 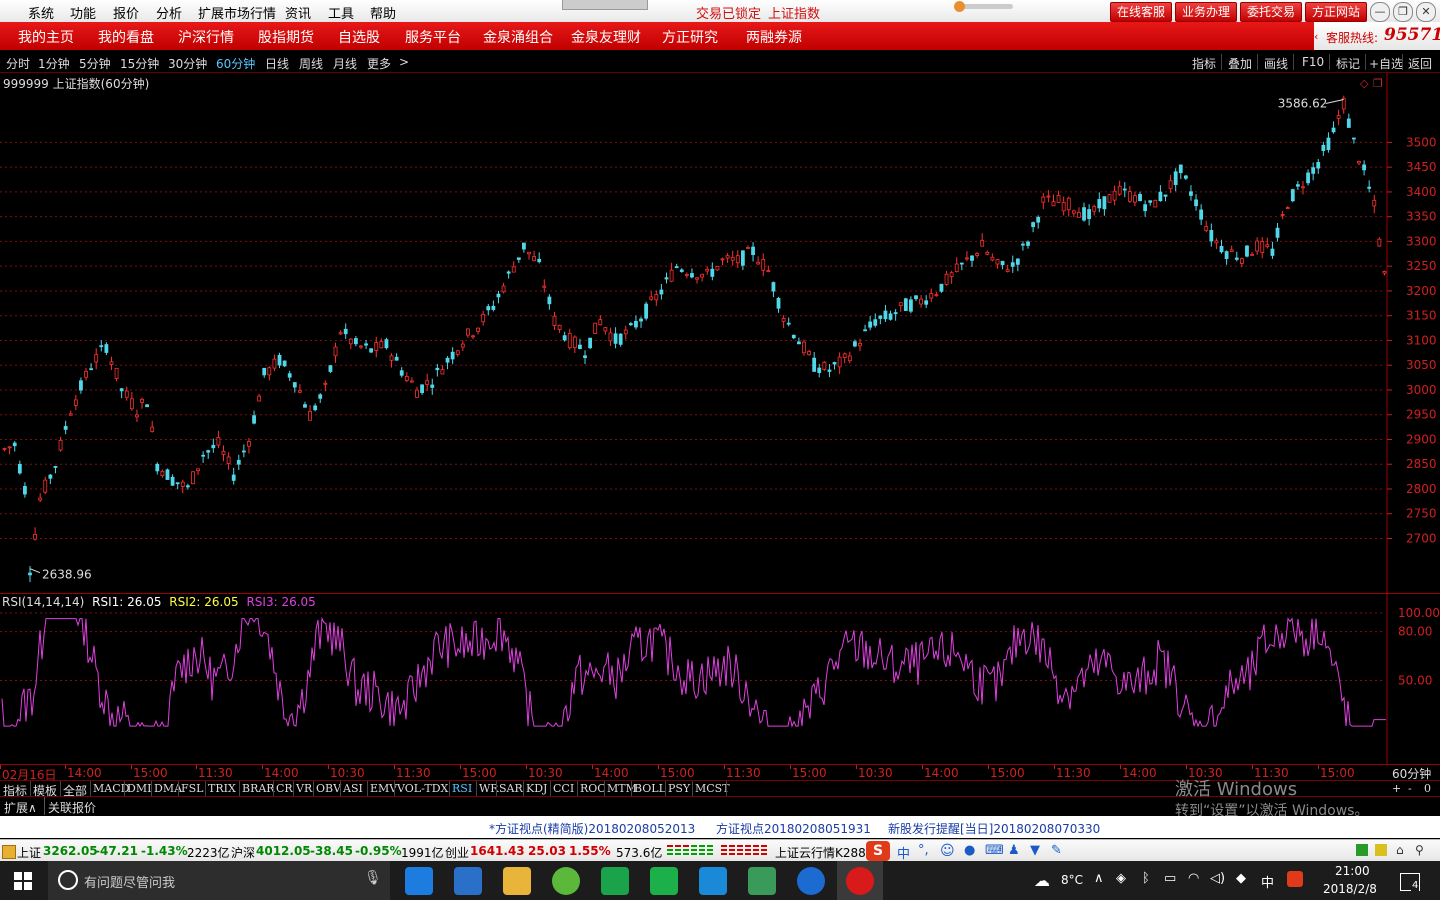 I want to click on news-item: 方证视点20180208051931, so click(x=793, y=828).